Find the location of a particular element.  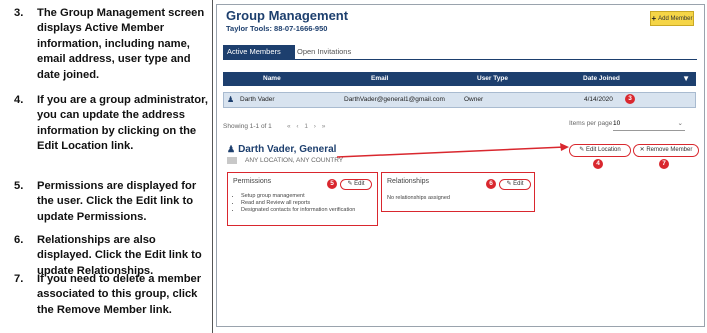

step-number: 6. is located at coordinates (19, 240).